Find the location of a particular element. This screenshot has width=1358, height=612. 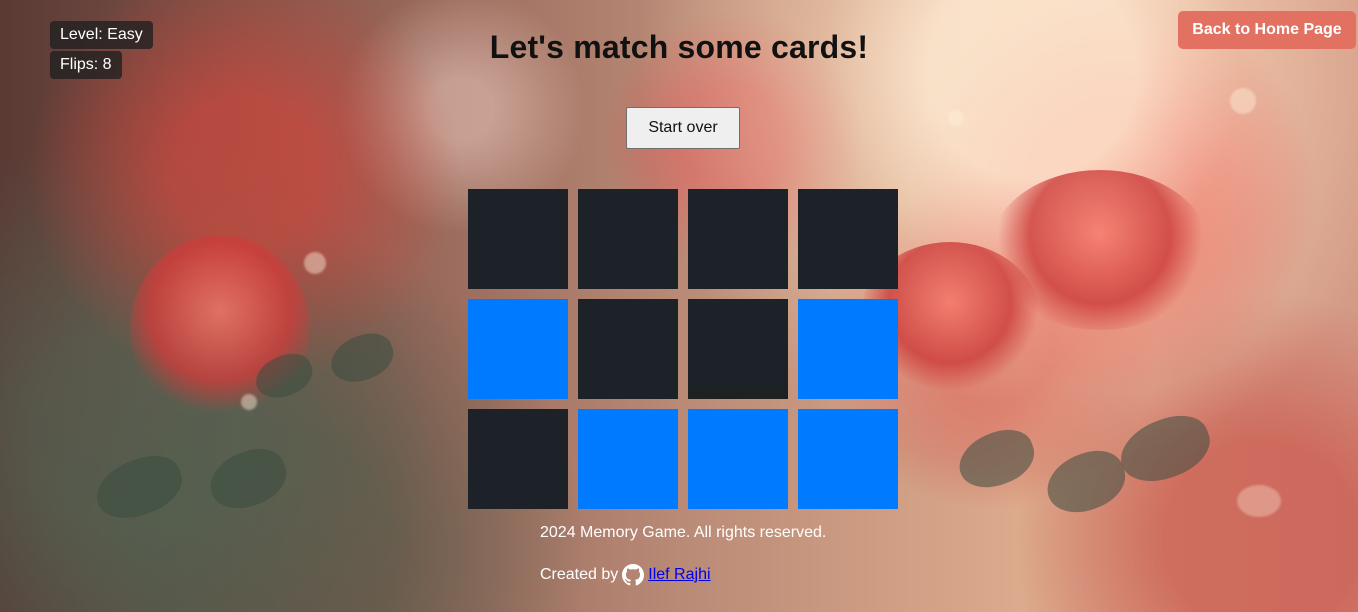

copyright-text: 2024 Memory Game. All rights reserved. is located at coordinates (683, 532).